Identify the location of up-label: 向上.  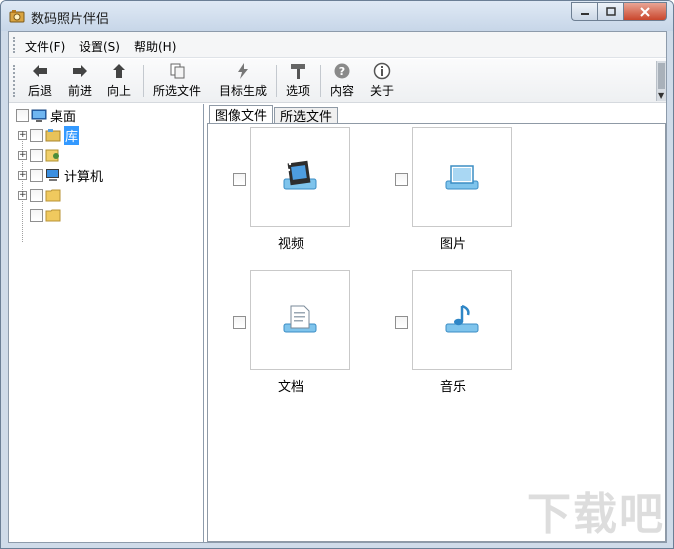
(118, 91).